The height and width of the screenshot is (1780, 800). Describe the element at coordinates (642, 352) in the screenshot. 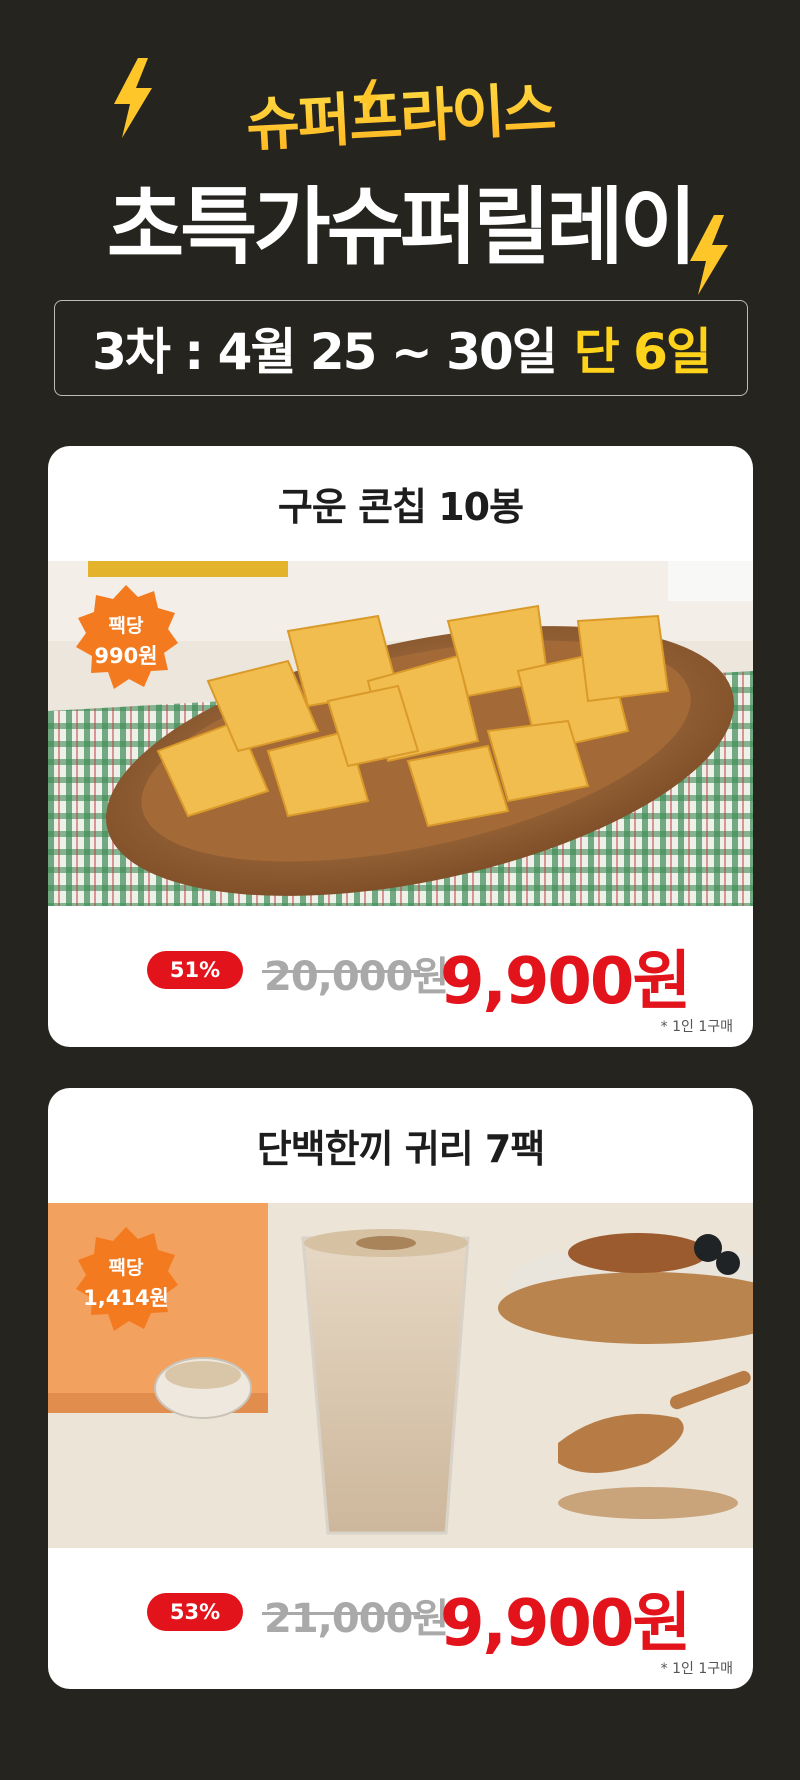

I see `event-duration: 단 6일` at that location.